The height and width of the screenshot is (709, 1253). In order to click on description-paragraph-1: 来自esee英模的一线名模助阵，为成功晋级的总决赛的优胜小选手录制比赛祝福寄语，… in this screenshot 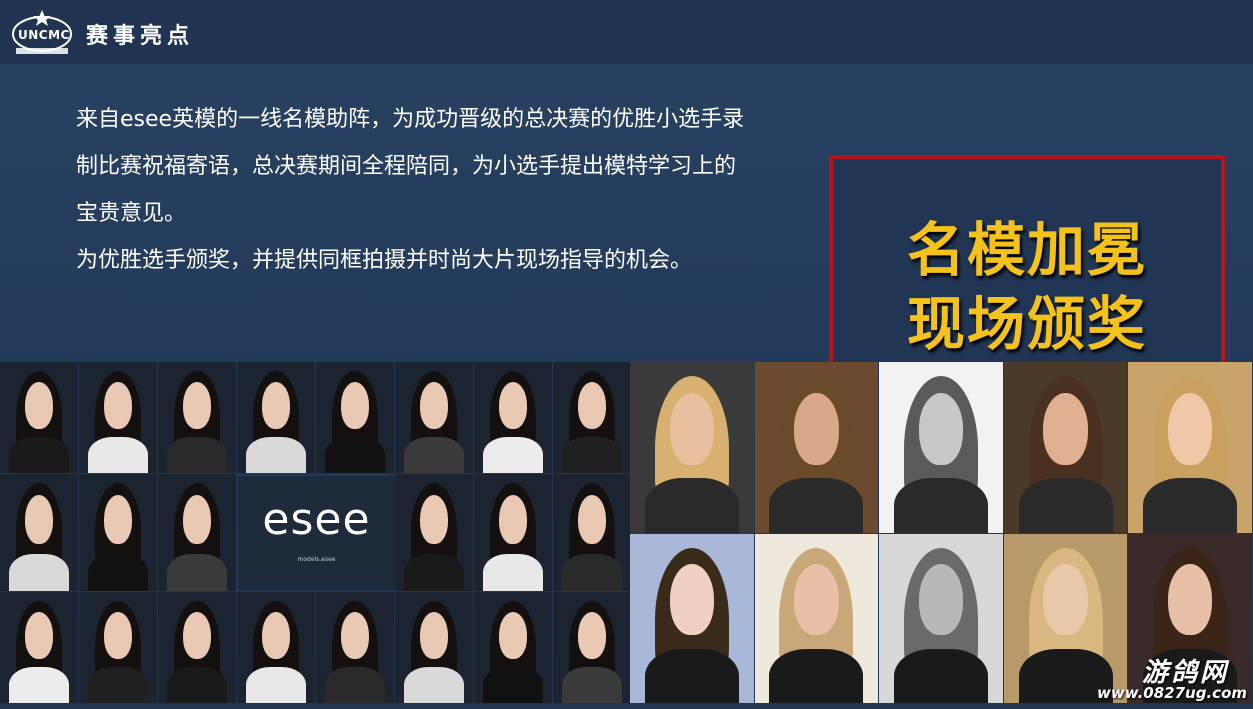, I will do `click(410, 166)`.